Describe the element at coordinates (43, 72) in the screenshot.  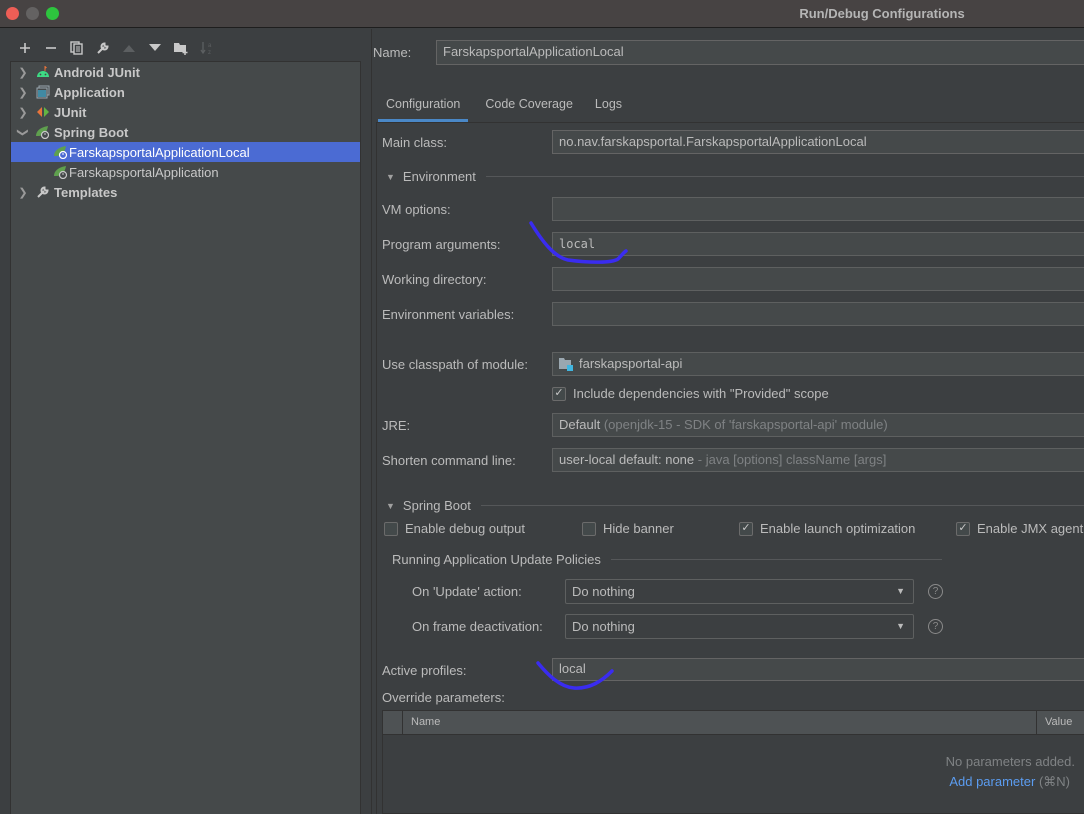
I see `android-icon` at that location.